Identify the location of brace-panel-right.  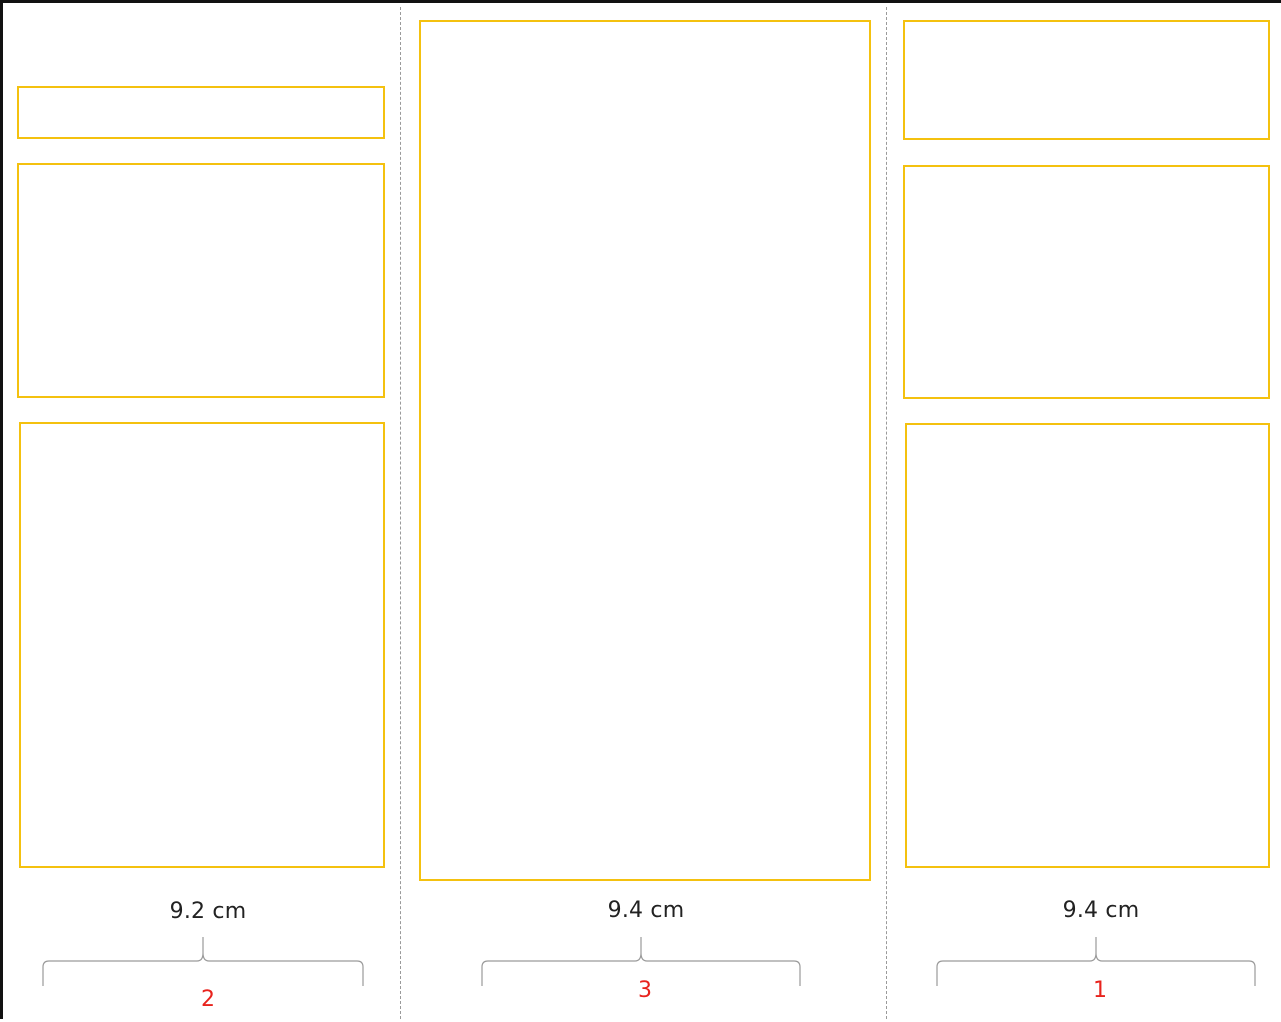
(1096, 961).